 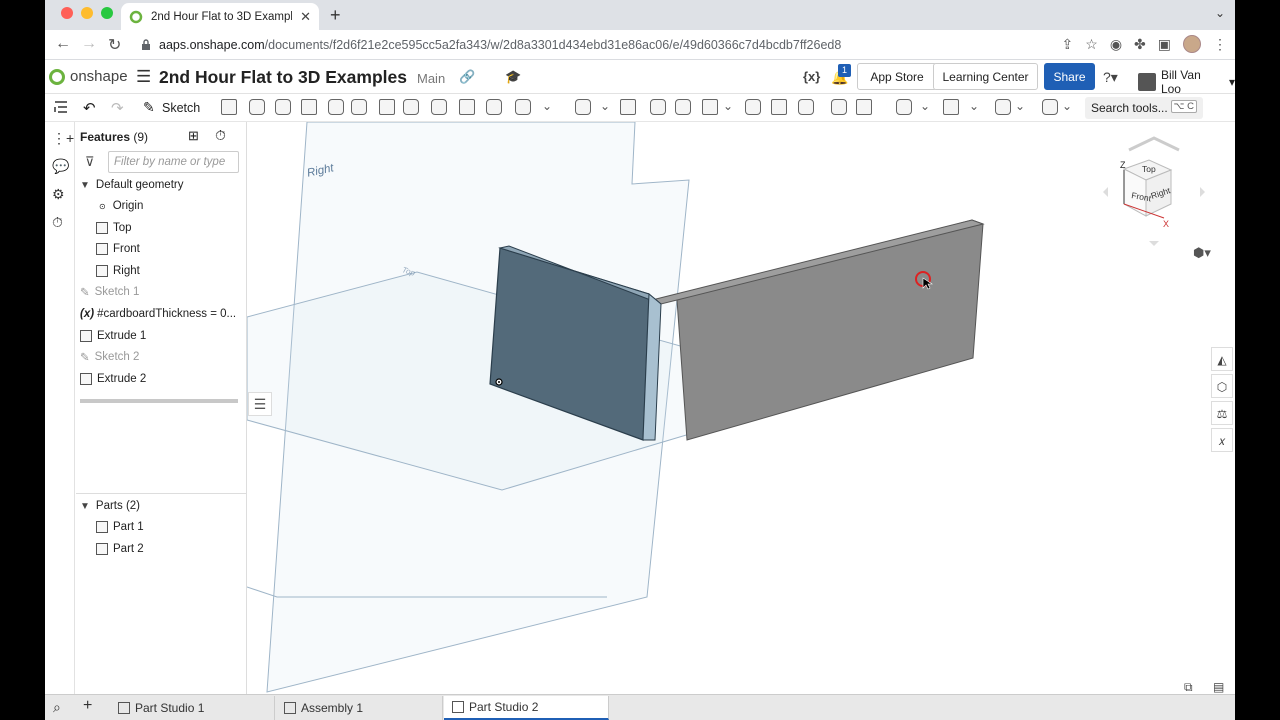 What do you see at coordinates (305, 17) in the screenshot?
I see `close-tab-icon: ✕` at bounding box center [305, 17].